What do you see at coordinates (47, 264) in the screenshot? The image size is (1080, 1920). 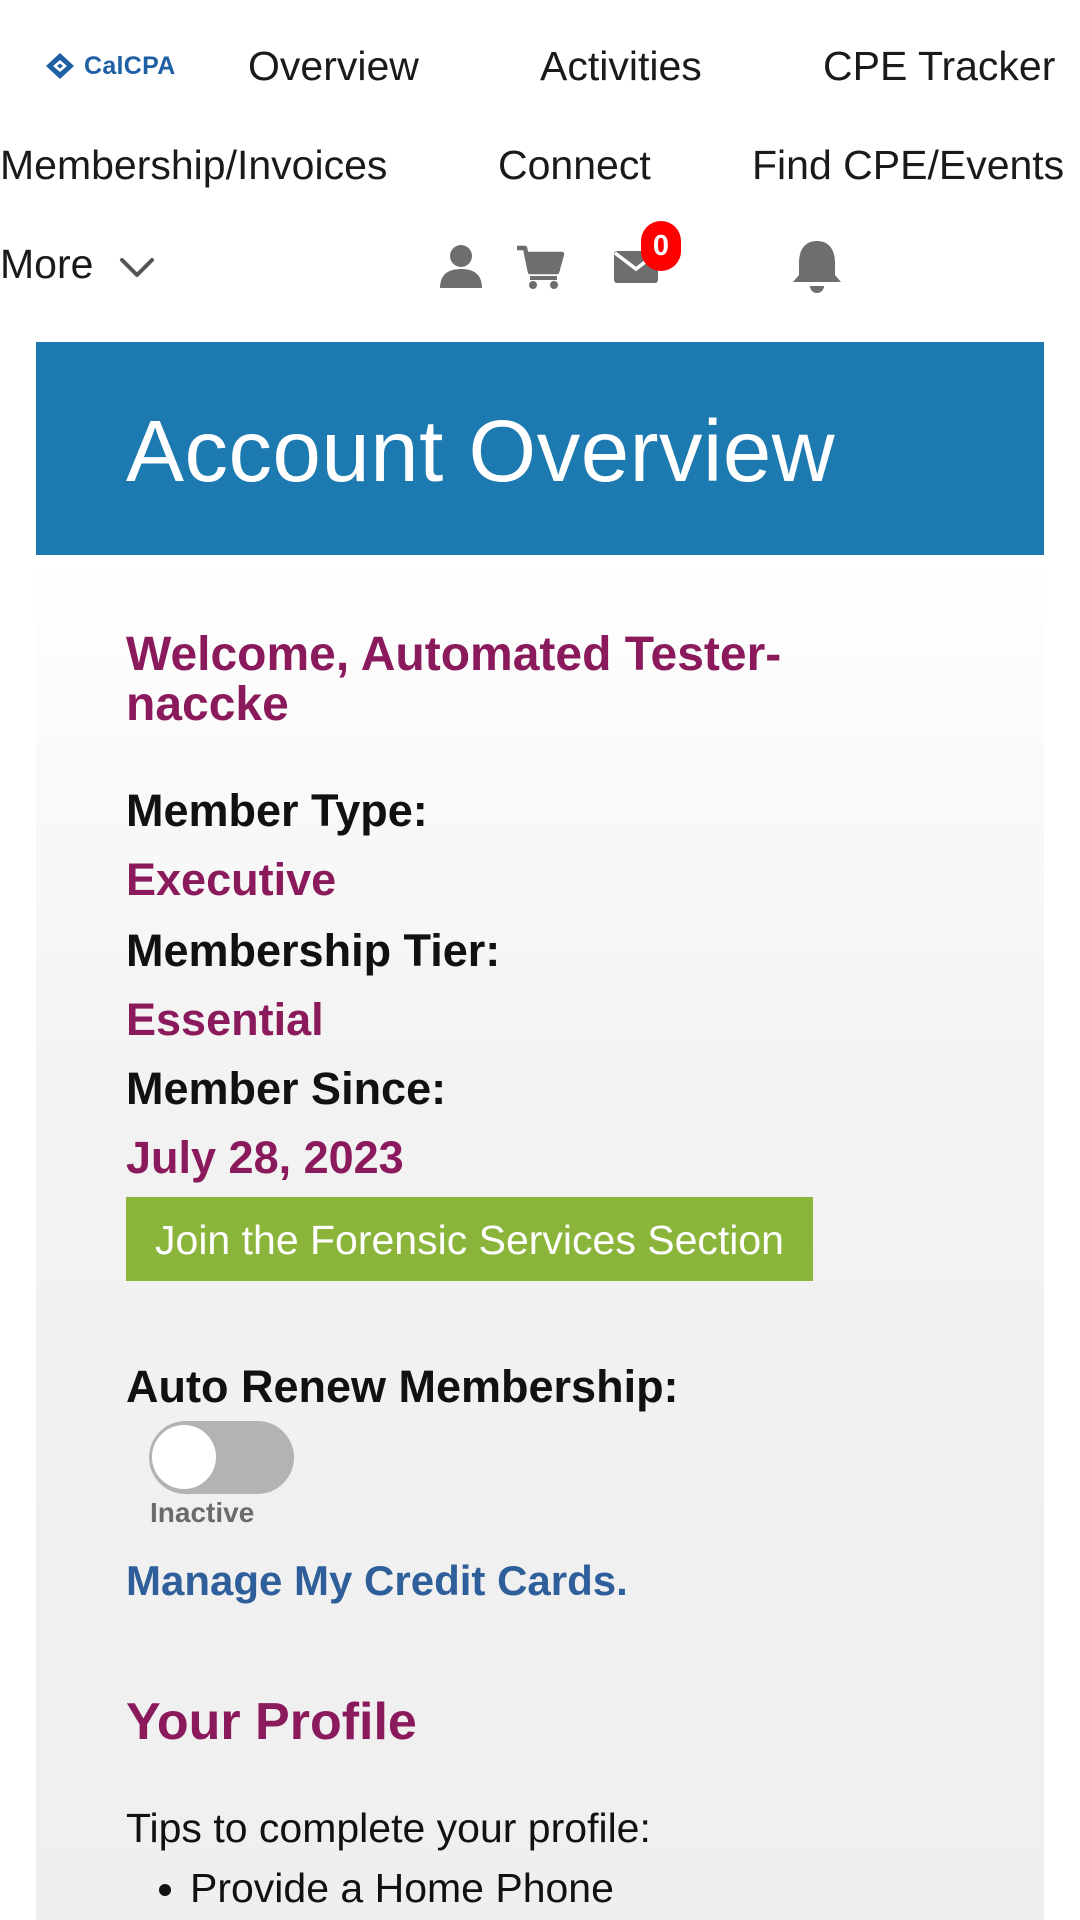 I see `more-label: More` at bounding box center [47, 264].